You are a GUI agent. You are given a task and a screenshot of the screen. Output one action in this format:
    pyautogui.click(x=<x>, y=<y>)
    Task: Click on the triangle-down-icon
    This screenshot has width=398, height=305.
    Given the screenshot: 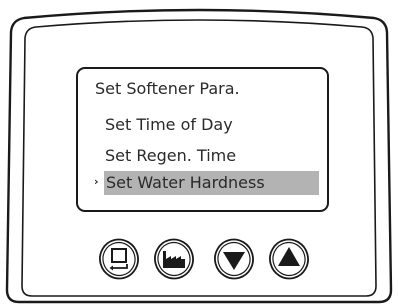 What is the action you would take?
    pyautogui.click(x=234, y=259)
    